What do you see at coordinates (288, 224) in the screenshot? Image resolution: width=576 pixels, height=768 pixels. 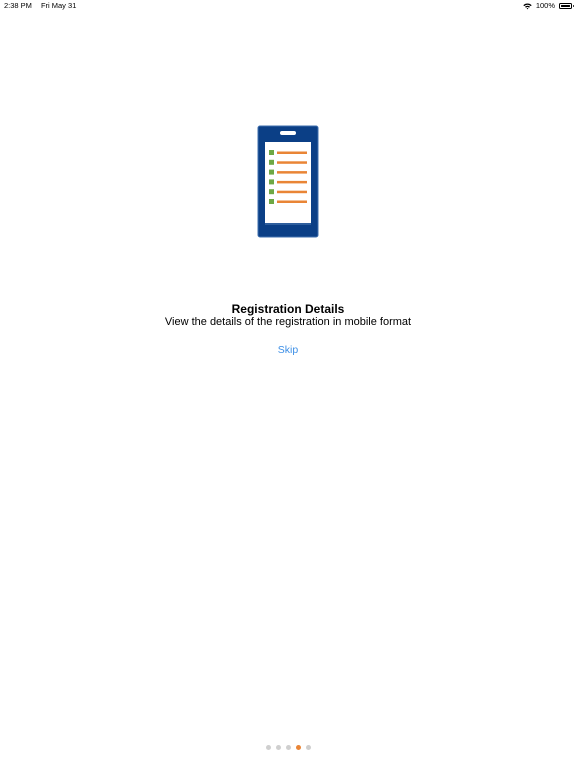 I see `phone-home-bar` at bounding box center [288, 224].